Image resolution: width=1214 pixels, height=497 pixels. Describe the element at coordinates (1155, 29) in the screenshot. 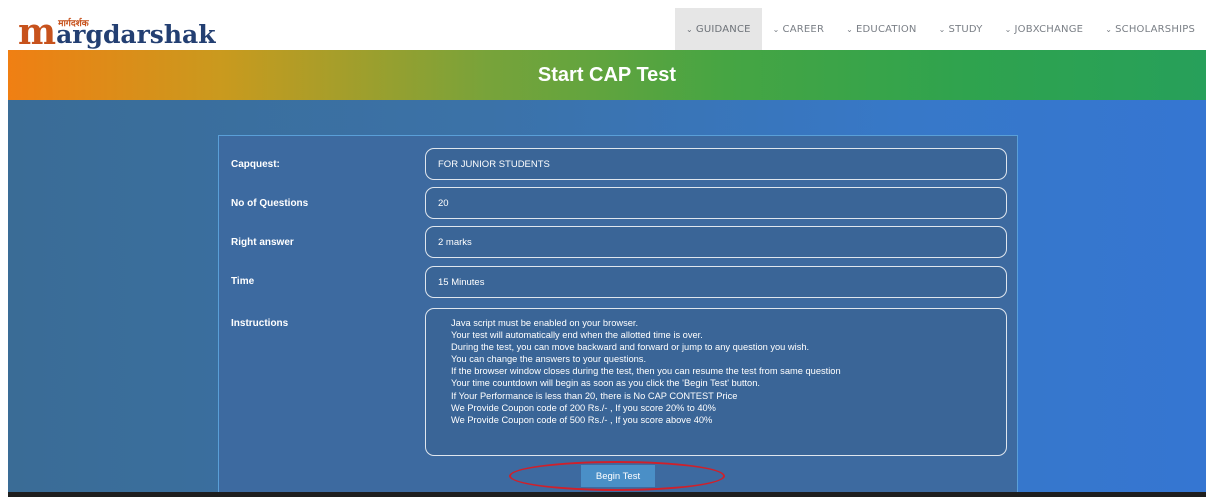

I see `nav-label: SCHOLARSHIPS` at that location.